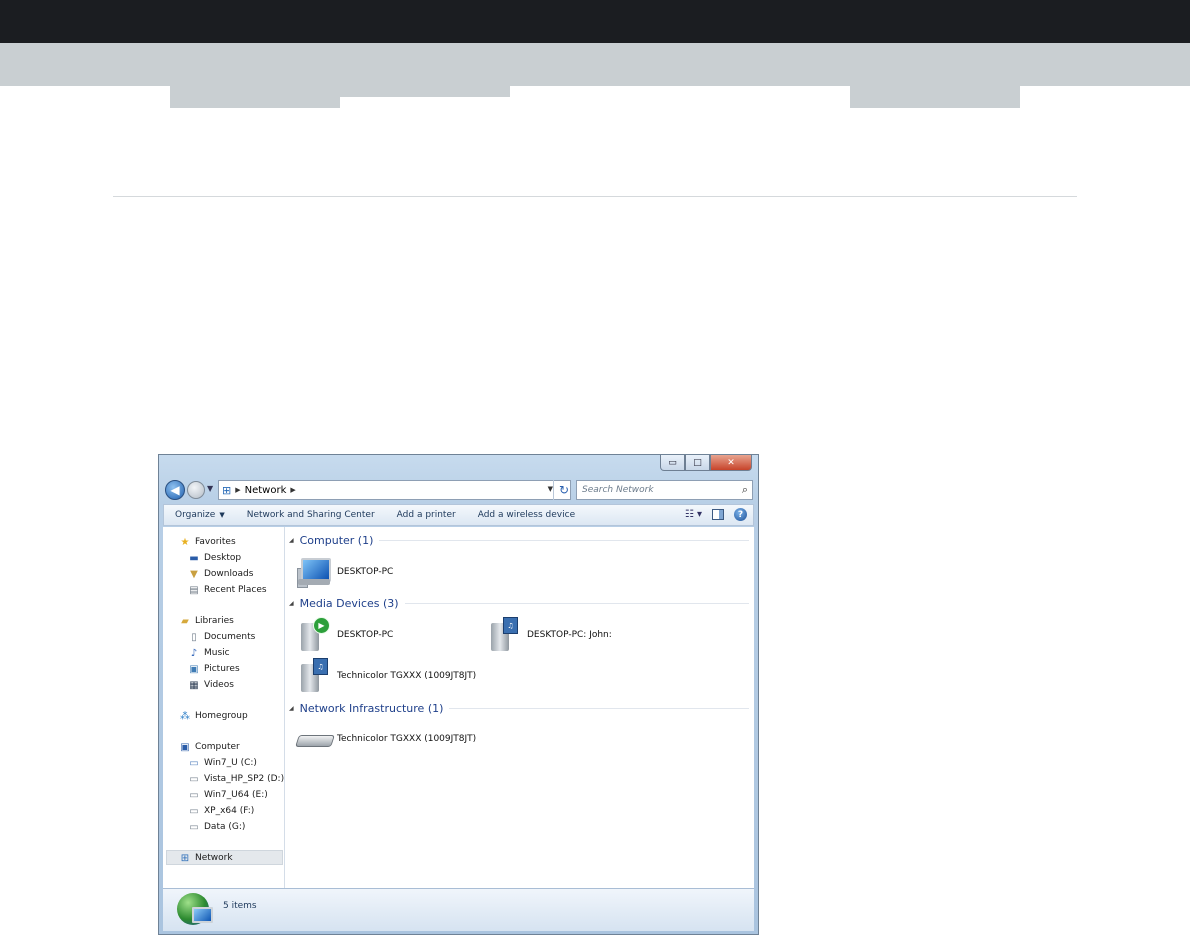 Image resolution: width=1190 pixels, height=935 pixels. What do you see at coordinates (202, 915) in the screenshot?
I see `globe-monitor` at bounding box center [202, 915].